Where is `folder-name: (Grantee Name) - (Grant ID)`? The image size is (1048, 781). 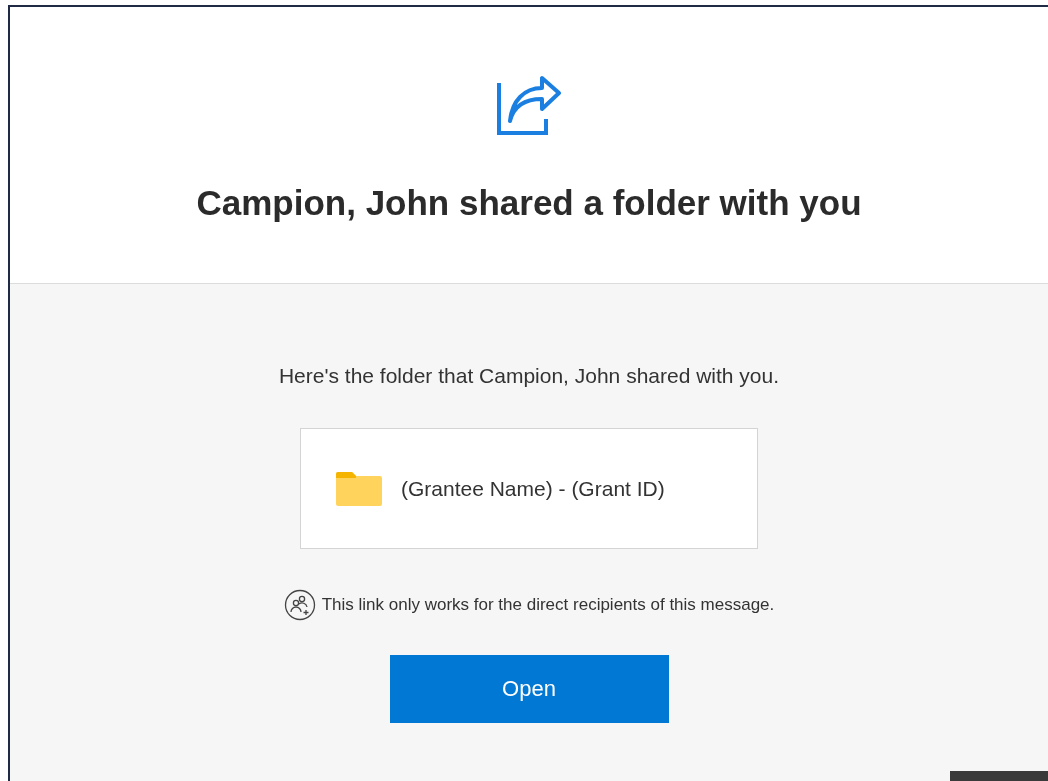
folder-name: (Grantee Name) - (Grant ID) is located at coordinates (533, 488).